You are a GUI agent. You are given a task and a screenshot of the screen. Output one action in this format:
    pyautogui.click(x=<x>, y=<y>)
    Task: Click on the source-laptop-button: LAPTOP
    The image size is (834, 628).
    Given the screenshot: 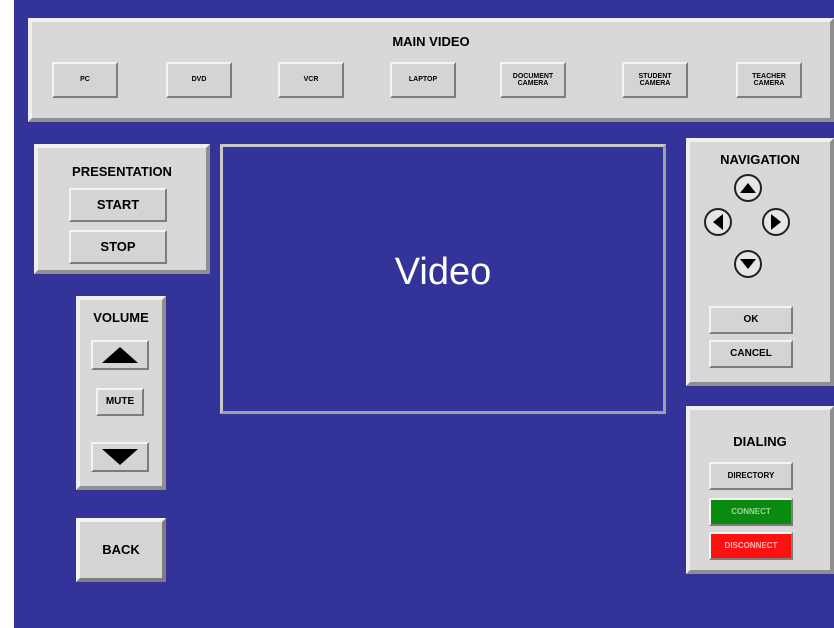 What is the action you would take?
    pyautogui.click(x=423, y=80)
    